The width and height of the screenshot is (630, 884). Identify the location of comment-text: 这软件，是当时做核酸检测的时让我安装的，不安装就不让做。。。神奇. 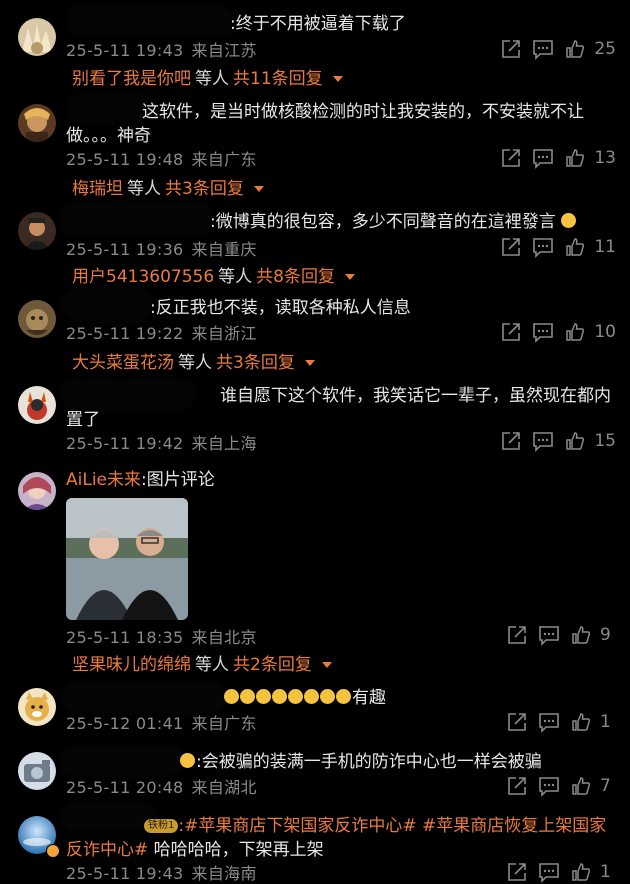
(340, 124).